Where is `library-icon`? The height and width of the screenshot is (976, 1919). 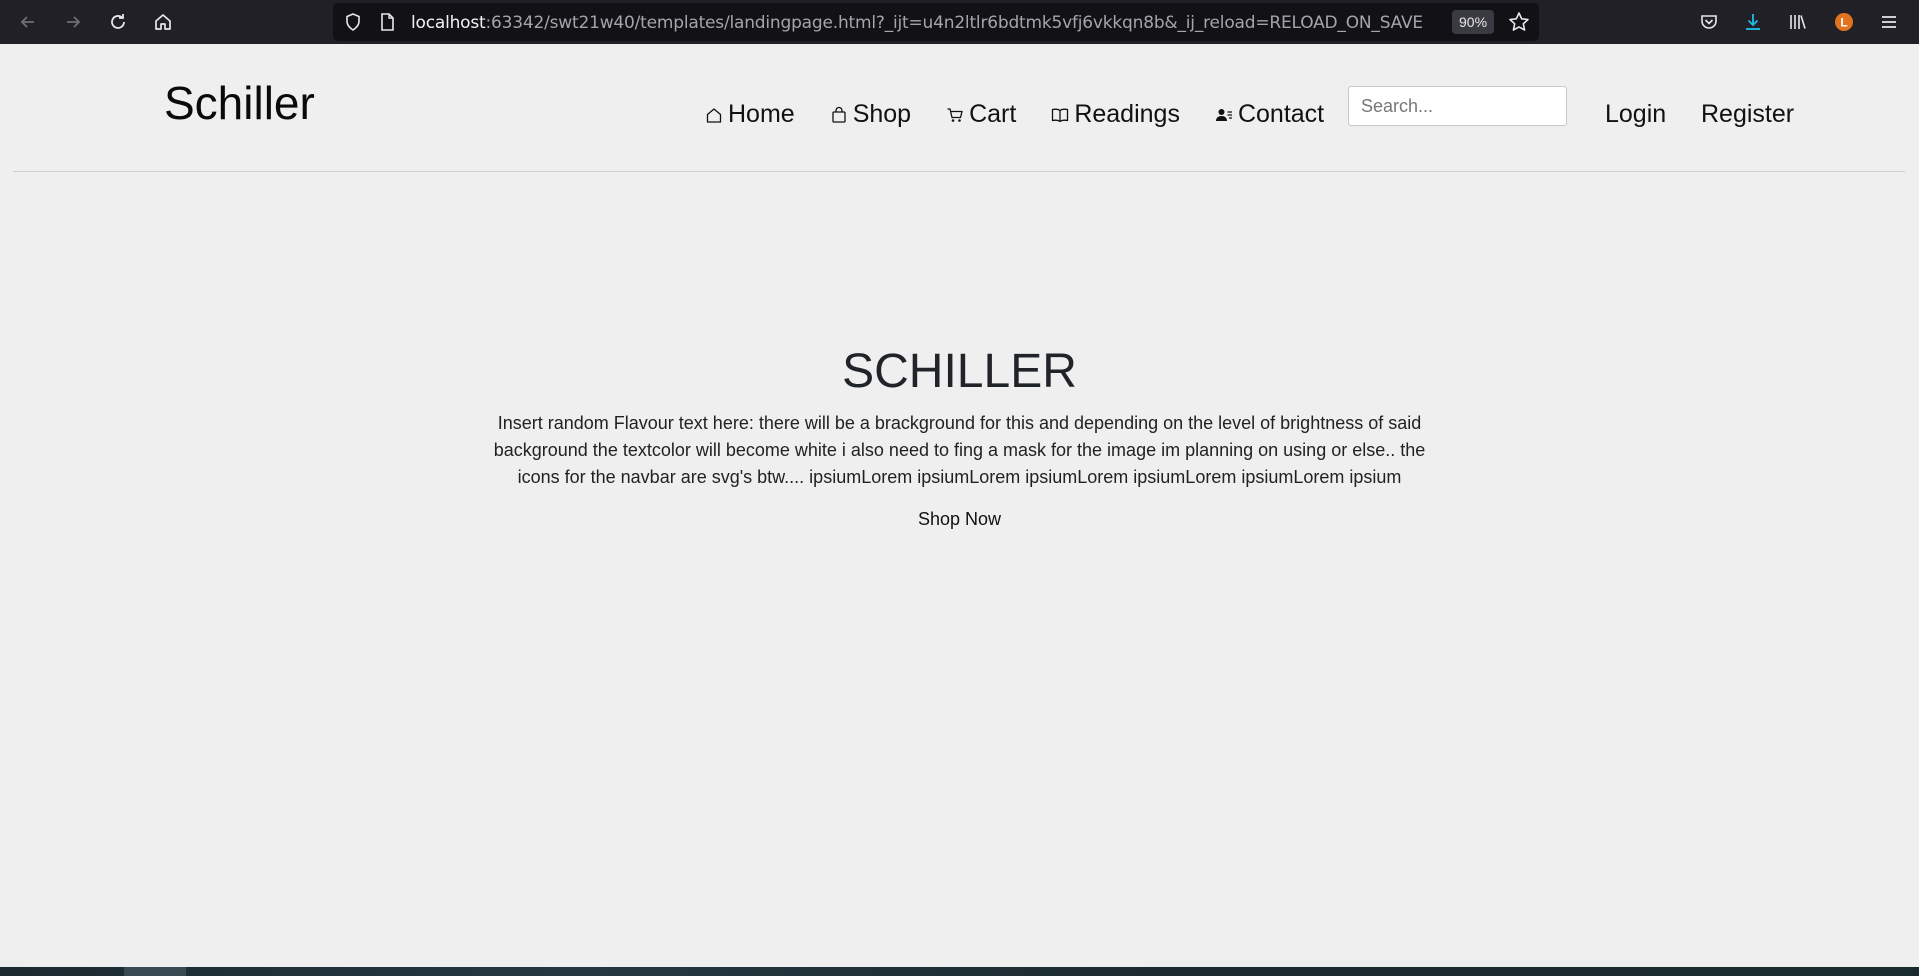
library-icon is located at coordinates (1798, 22).